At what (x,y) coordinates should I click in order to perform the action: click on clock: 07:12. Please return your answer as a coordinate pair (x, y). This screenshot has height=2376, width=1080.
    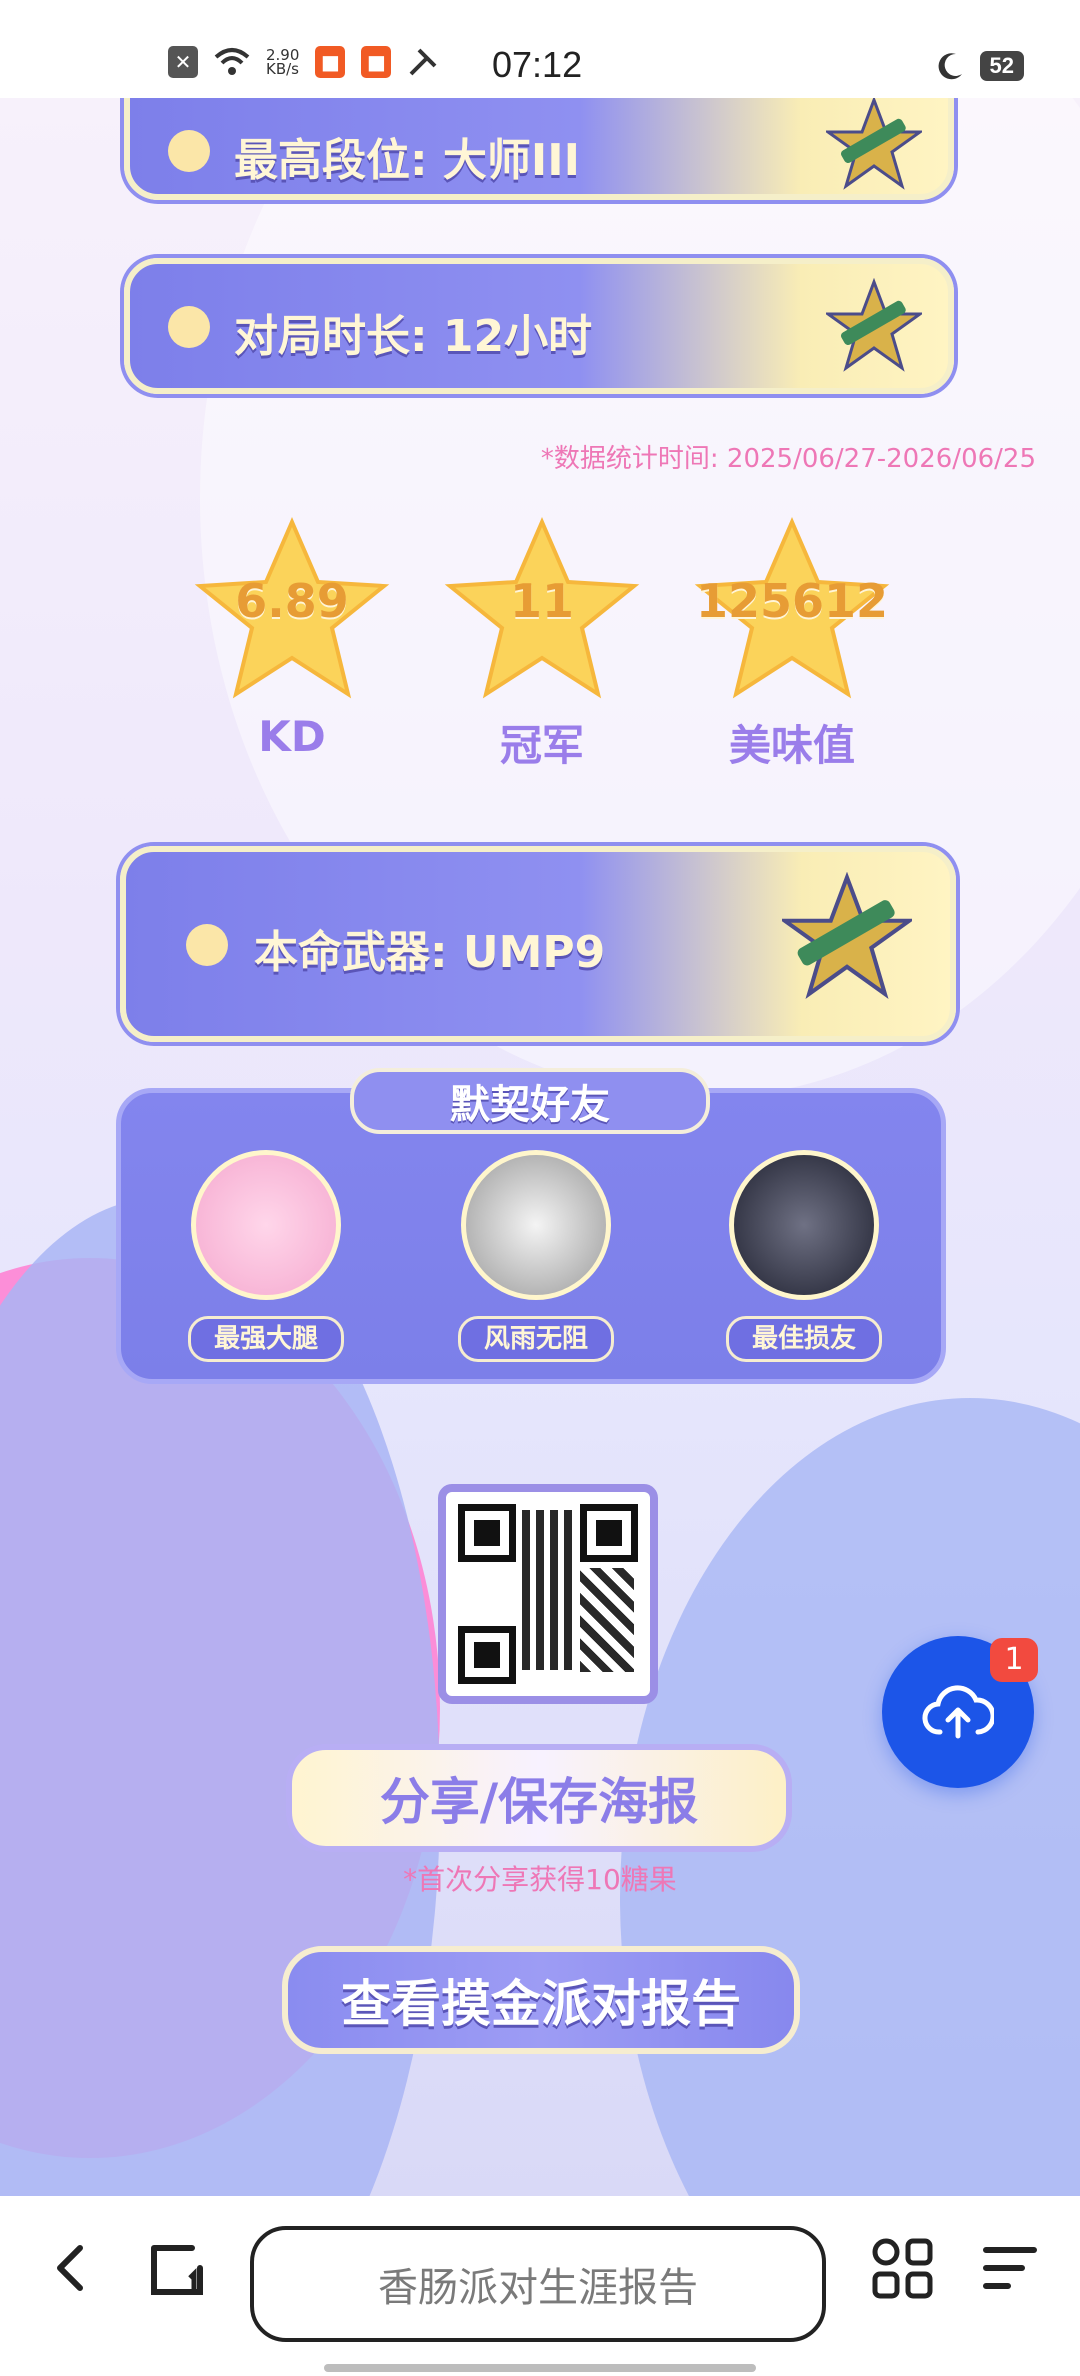
    Looking at the image, I should click on (537, 64).